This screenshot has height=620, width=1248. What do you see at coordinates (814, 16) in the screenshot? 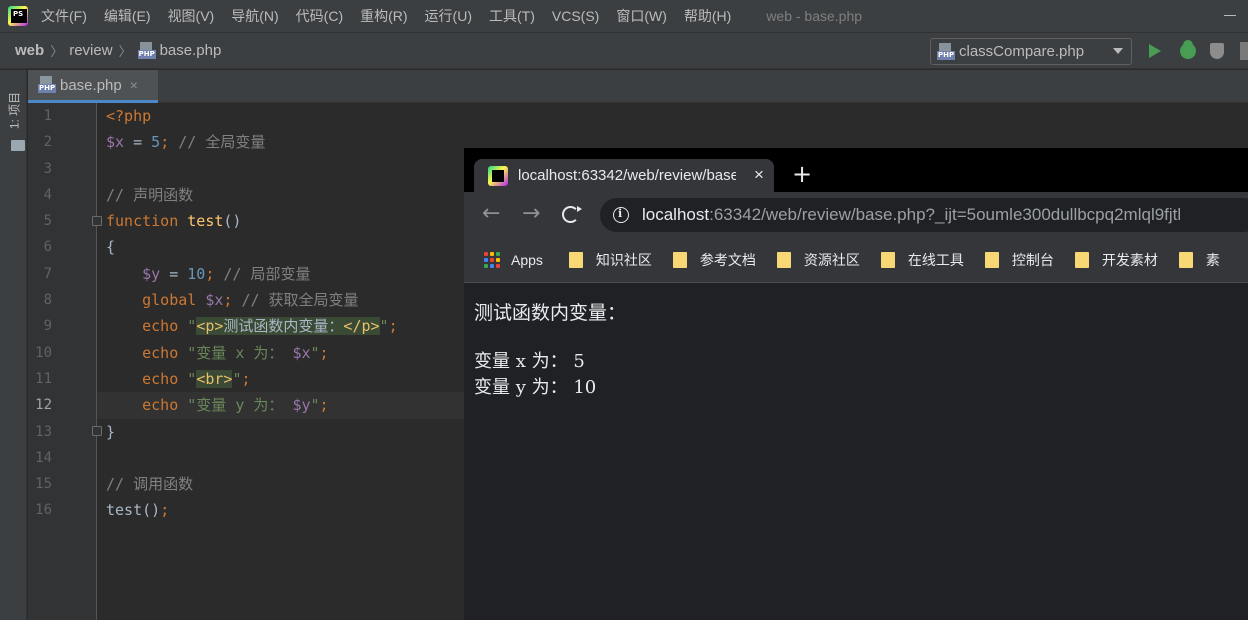
I see `window-title: web - base.php` at bounding box center [814, 16].